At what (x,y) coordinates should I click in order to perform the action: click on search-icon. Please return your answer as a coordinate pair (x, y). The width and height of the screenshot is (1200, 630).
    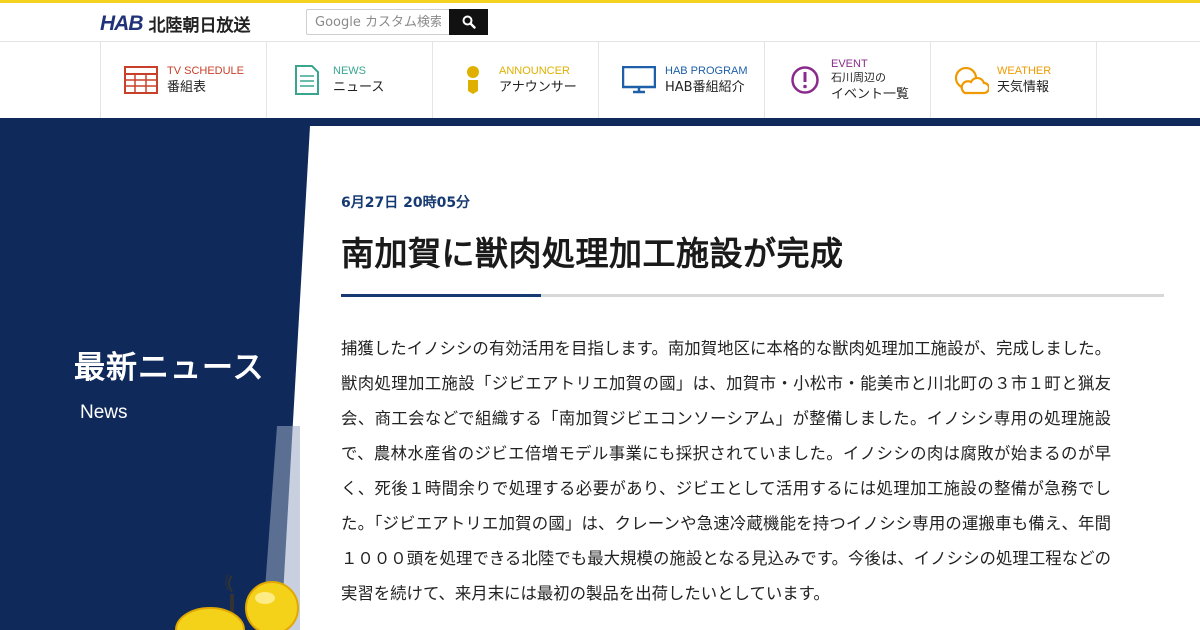
    Looking at the image, I should click on (469, 22).